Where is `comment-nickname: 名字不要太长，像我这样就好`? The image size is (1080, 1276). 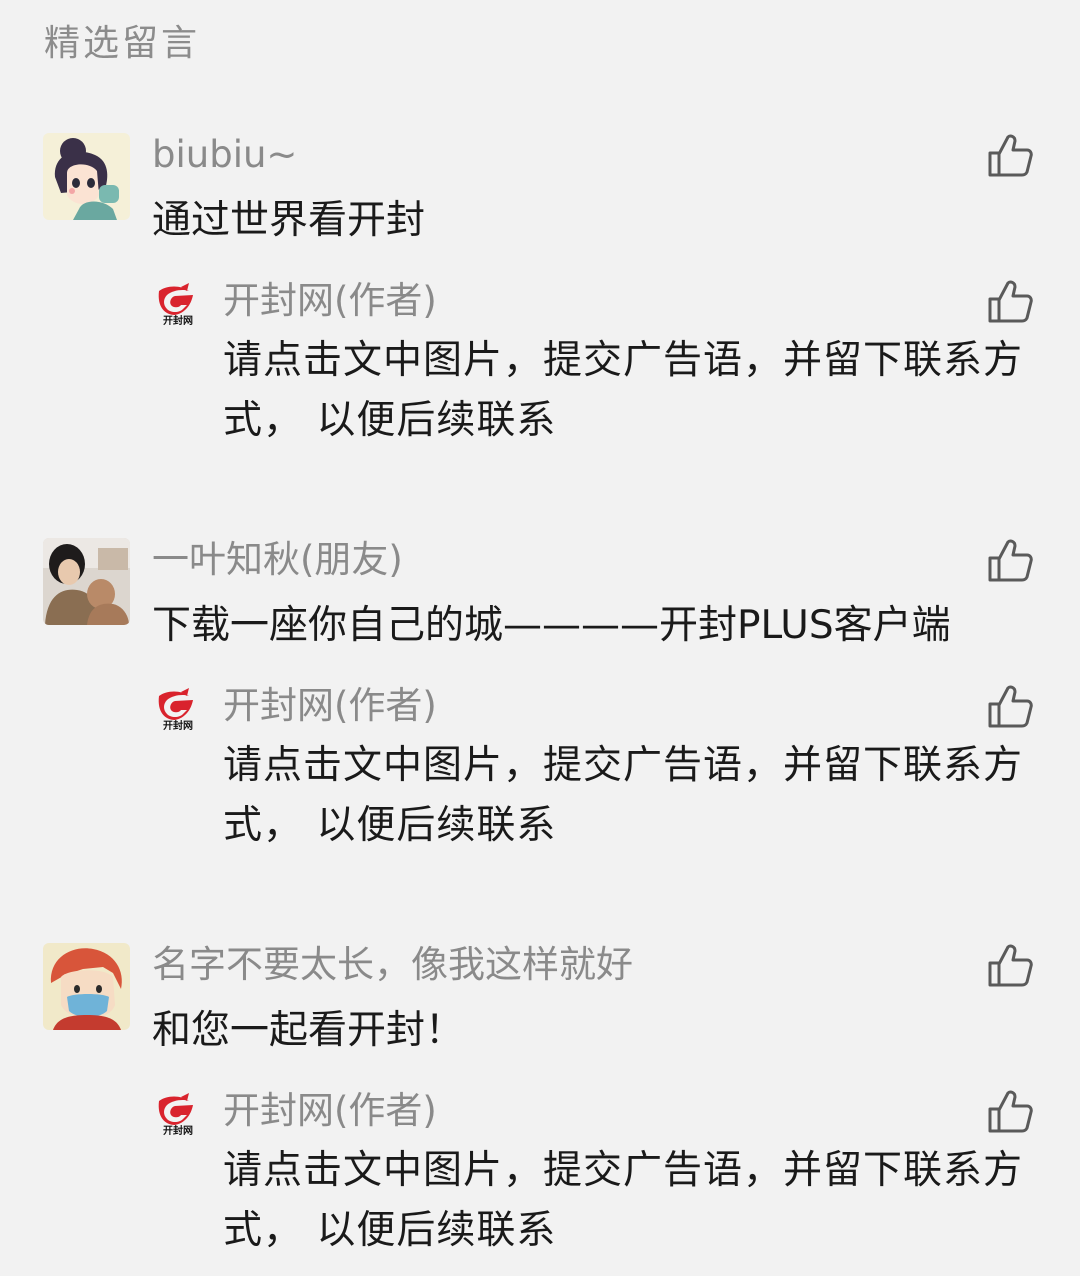
comment-nickname: 名字不要太长，像我这样就好 is located at coordinates (392, 965).